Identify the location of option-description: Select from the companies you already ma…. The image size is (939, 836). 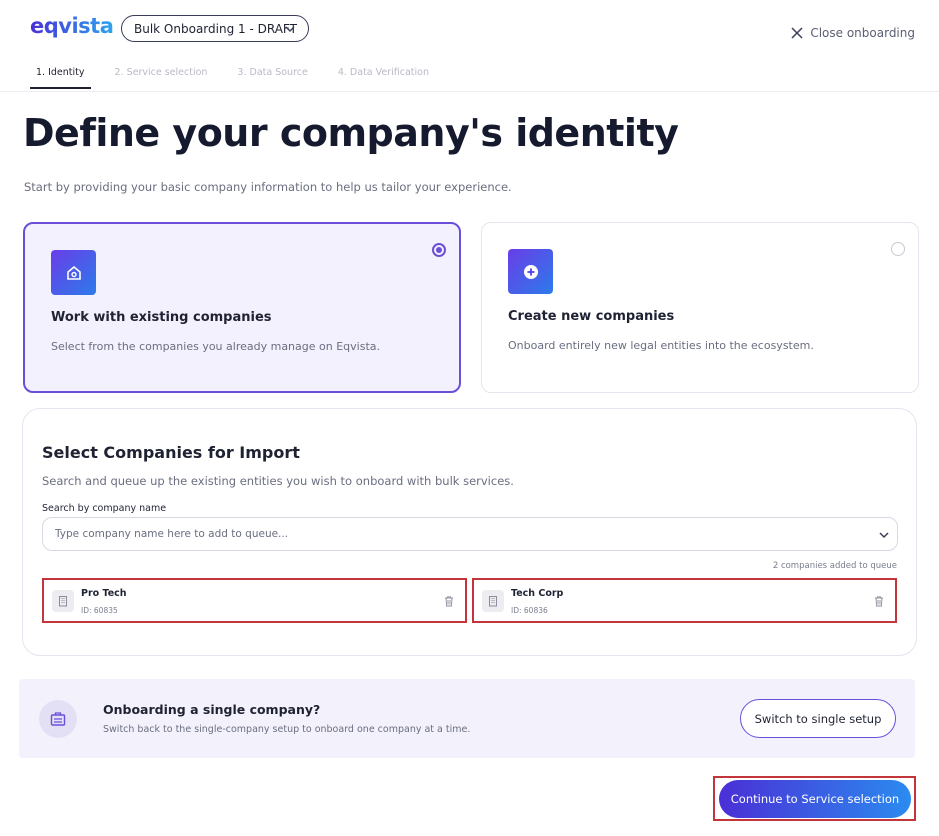
(215, 346).